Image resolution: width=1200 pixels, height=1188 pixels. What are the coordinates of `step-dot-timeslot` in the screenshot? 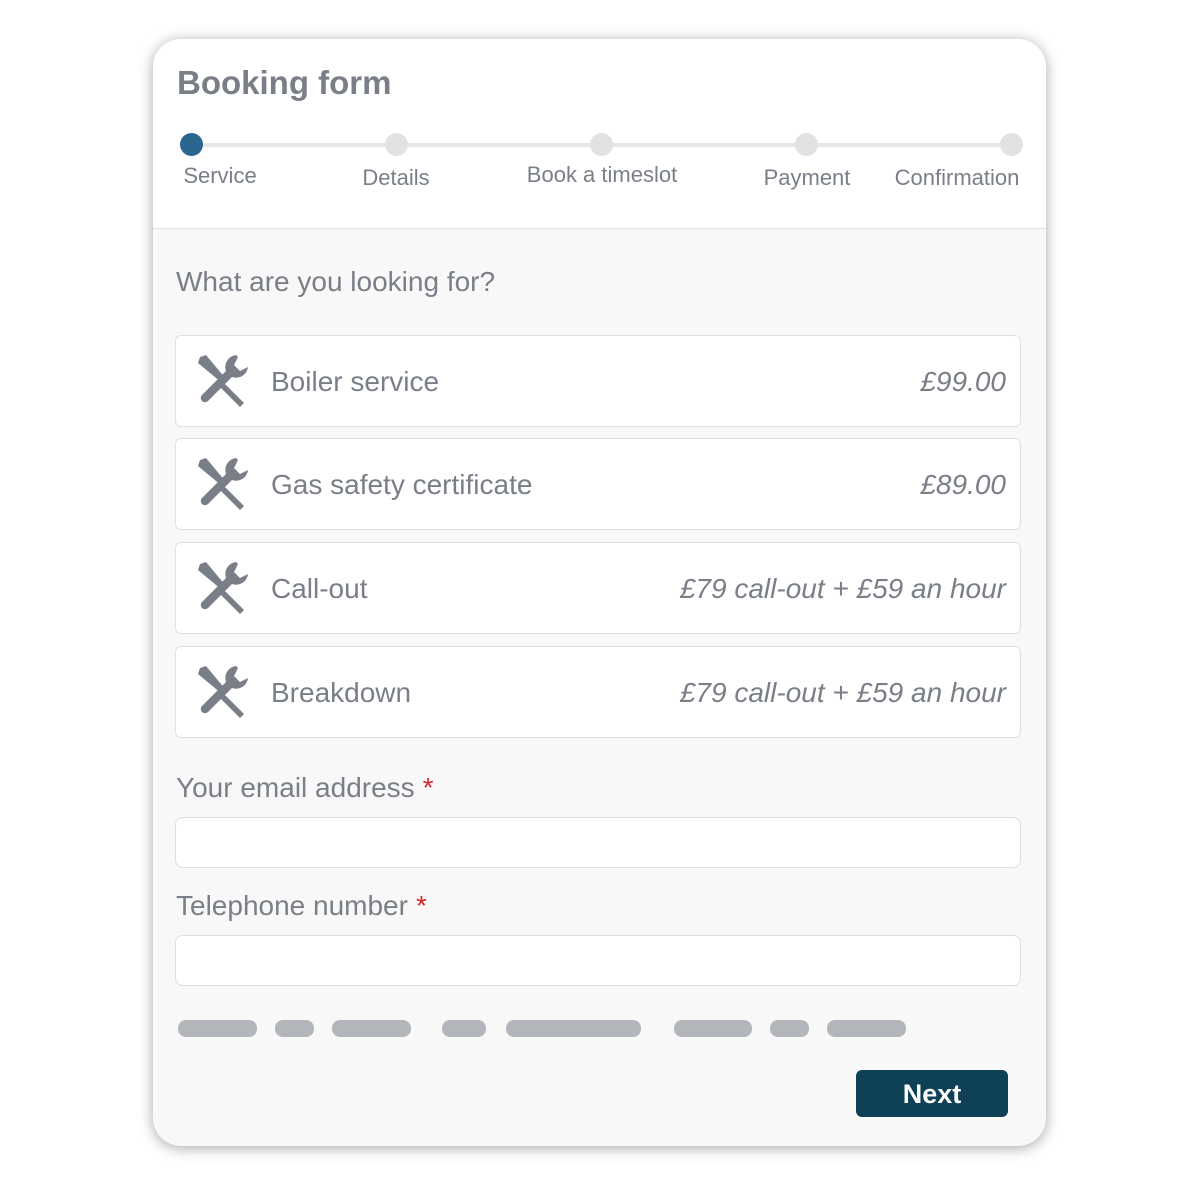 It's located at (601, 144).